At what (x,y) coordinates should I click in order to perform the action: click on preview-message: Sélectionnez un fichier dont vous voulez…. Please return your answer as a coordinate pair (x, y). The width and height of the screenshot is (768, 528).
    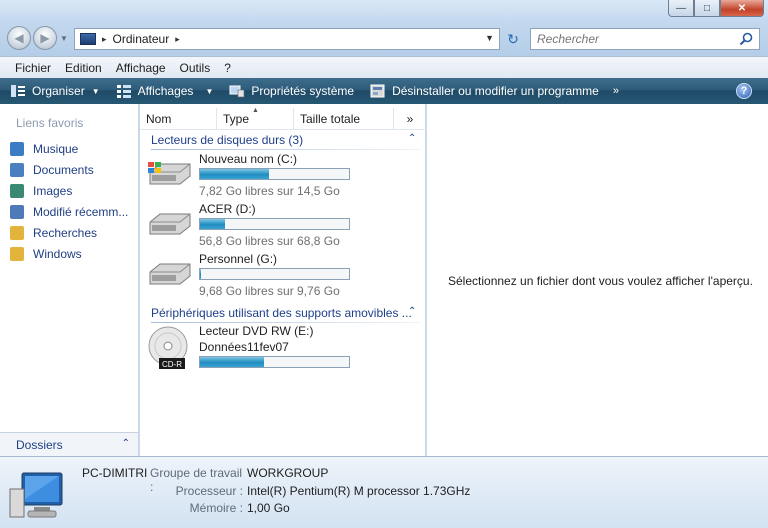
    Looking at the image, I should click on (600, 281).